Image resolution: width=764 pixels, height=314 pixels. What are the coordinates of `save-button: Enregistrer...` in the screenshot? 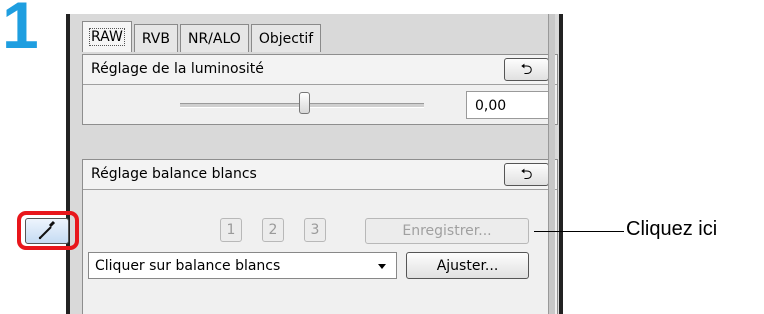 It's located at (447, 231).